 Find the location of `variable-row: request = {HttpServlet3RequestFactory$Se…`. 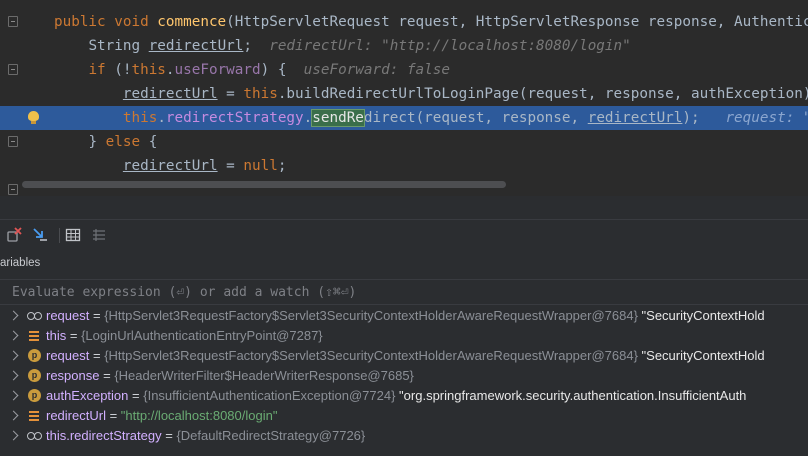

variable-row: request = {HttpServlet3RequestFactory$Se… is located at coordinates (404, 316).